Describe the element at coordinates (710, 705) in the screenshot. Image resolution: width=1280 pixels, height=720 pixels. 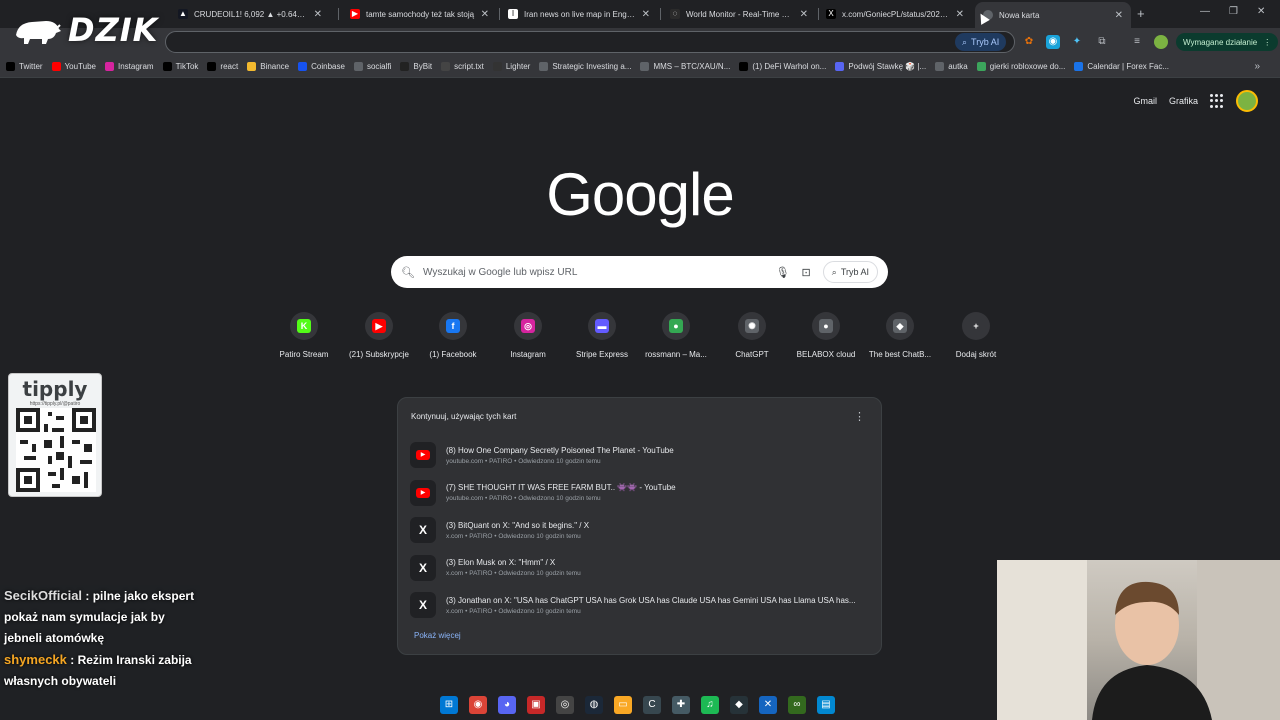
I see `spotify-icon: ♫` at that location.